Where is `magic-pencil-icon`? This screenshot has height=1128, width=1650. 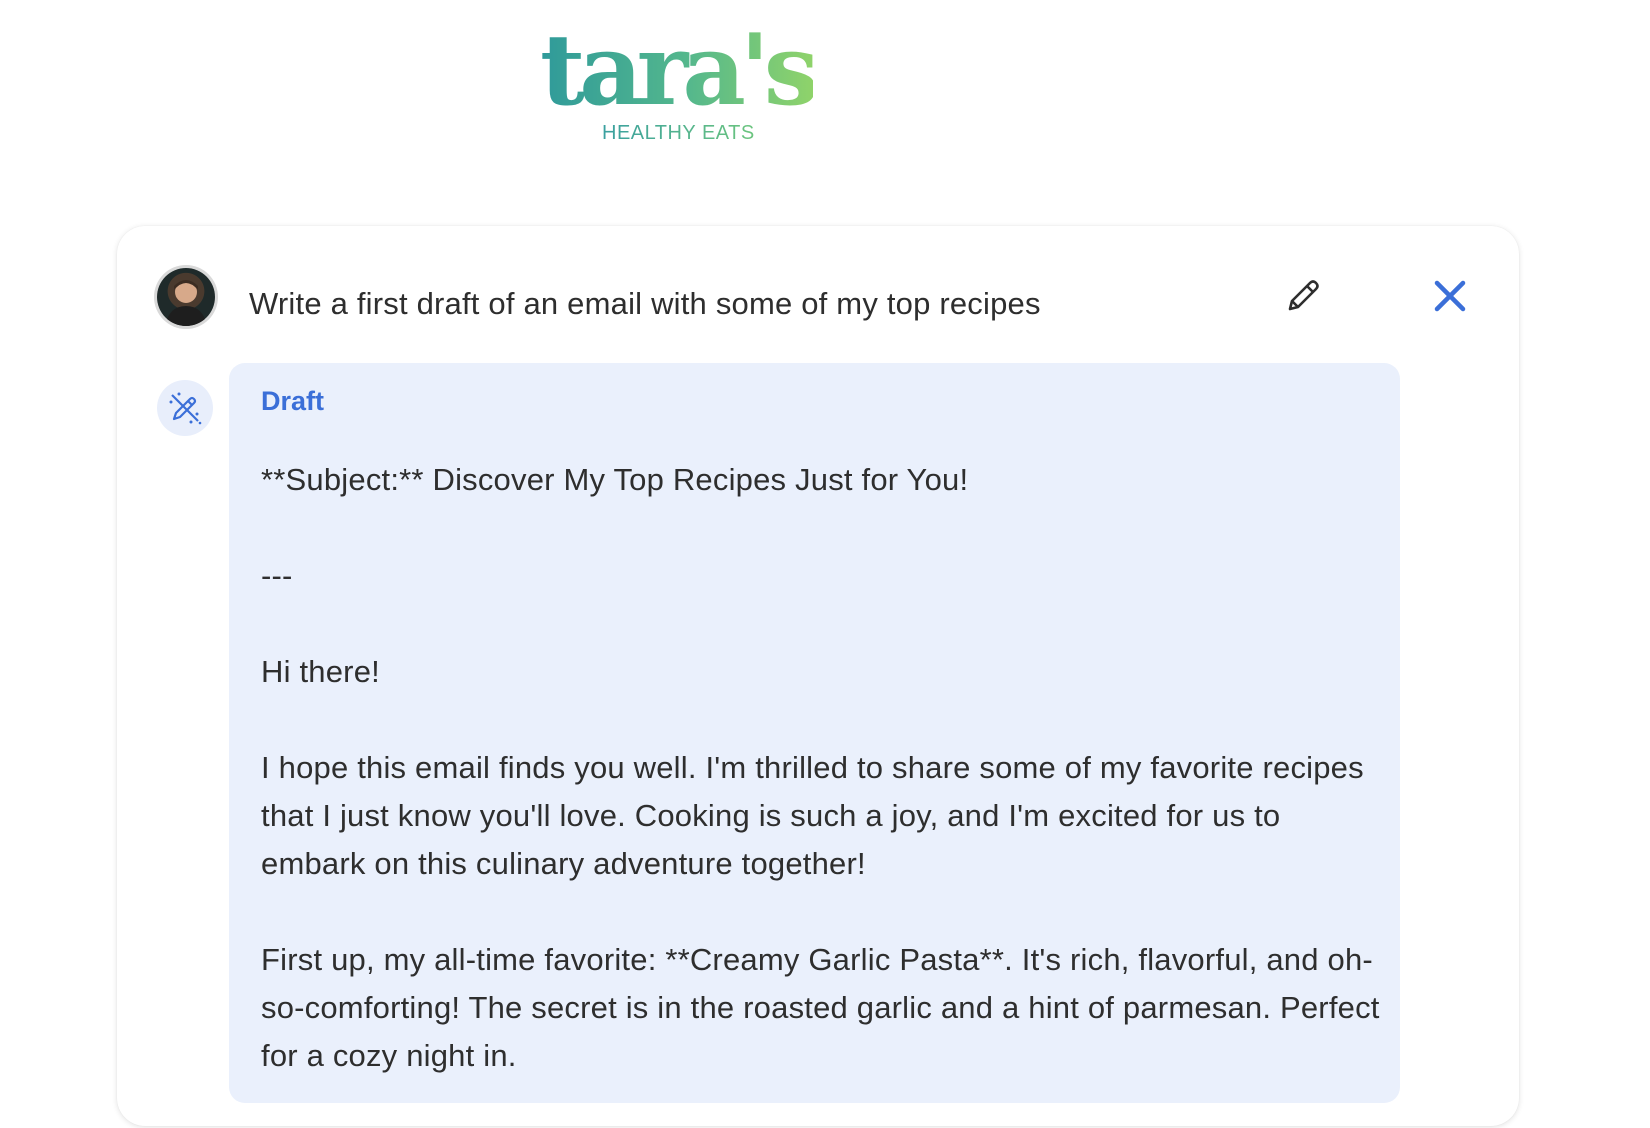
magic-pencil-icon is located at coordinates (185, 408).